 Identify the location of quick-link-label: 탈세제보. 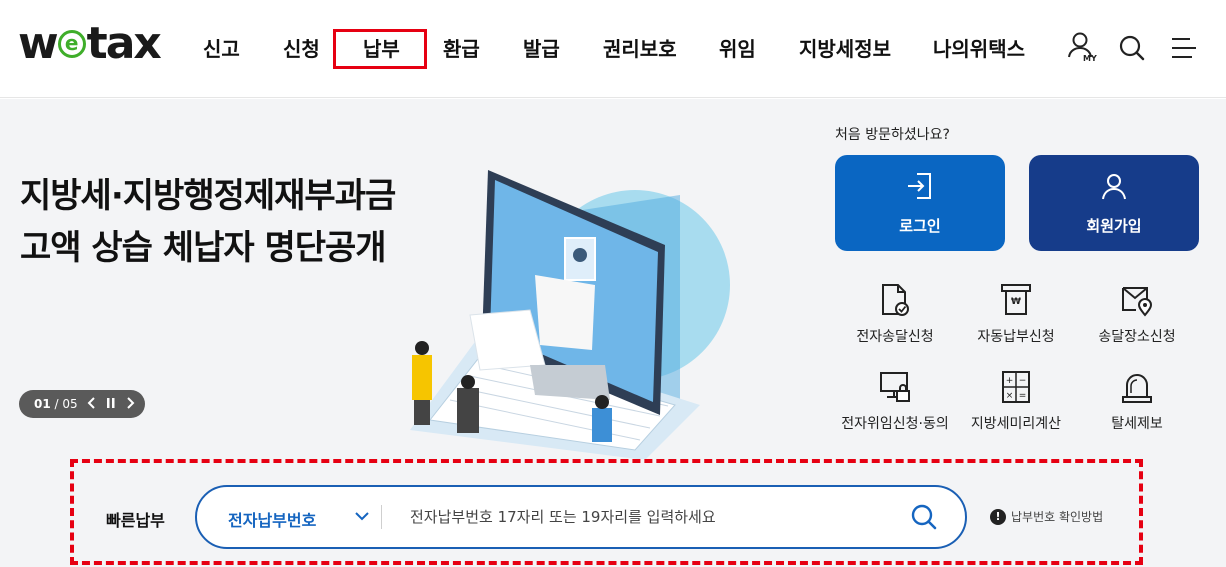
(1137, 424).